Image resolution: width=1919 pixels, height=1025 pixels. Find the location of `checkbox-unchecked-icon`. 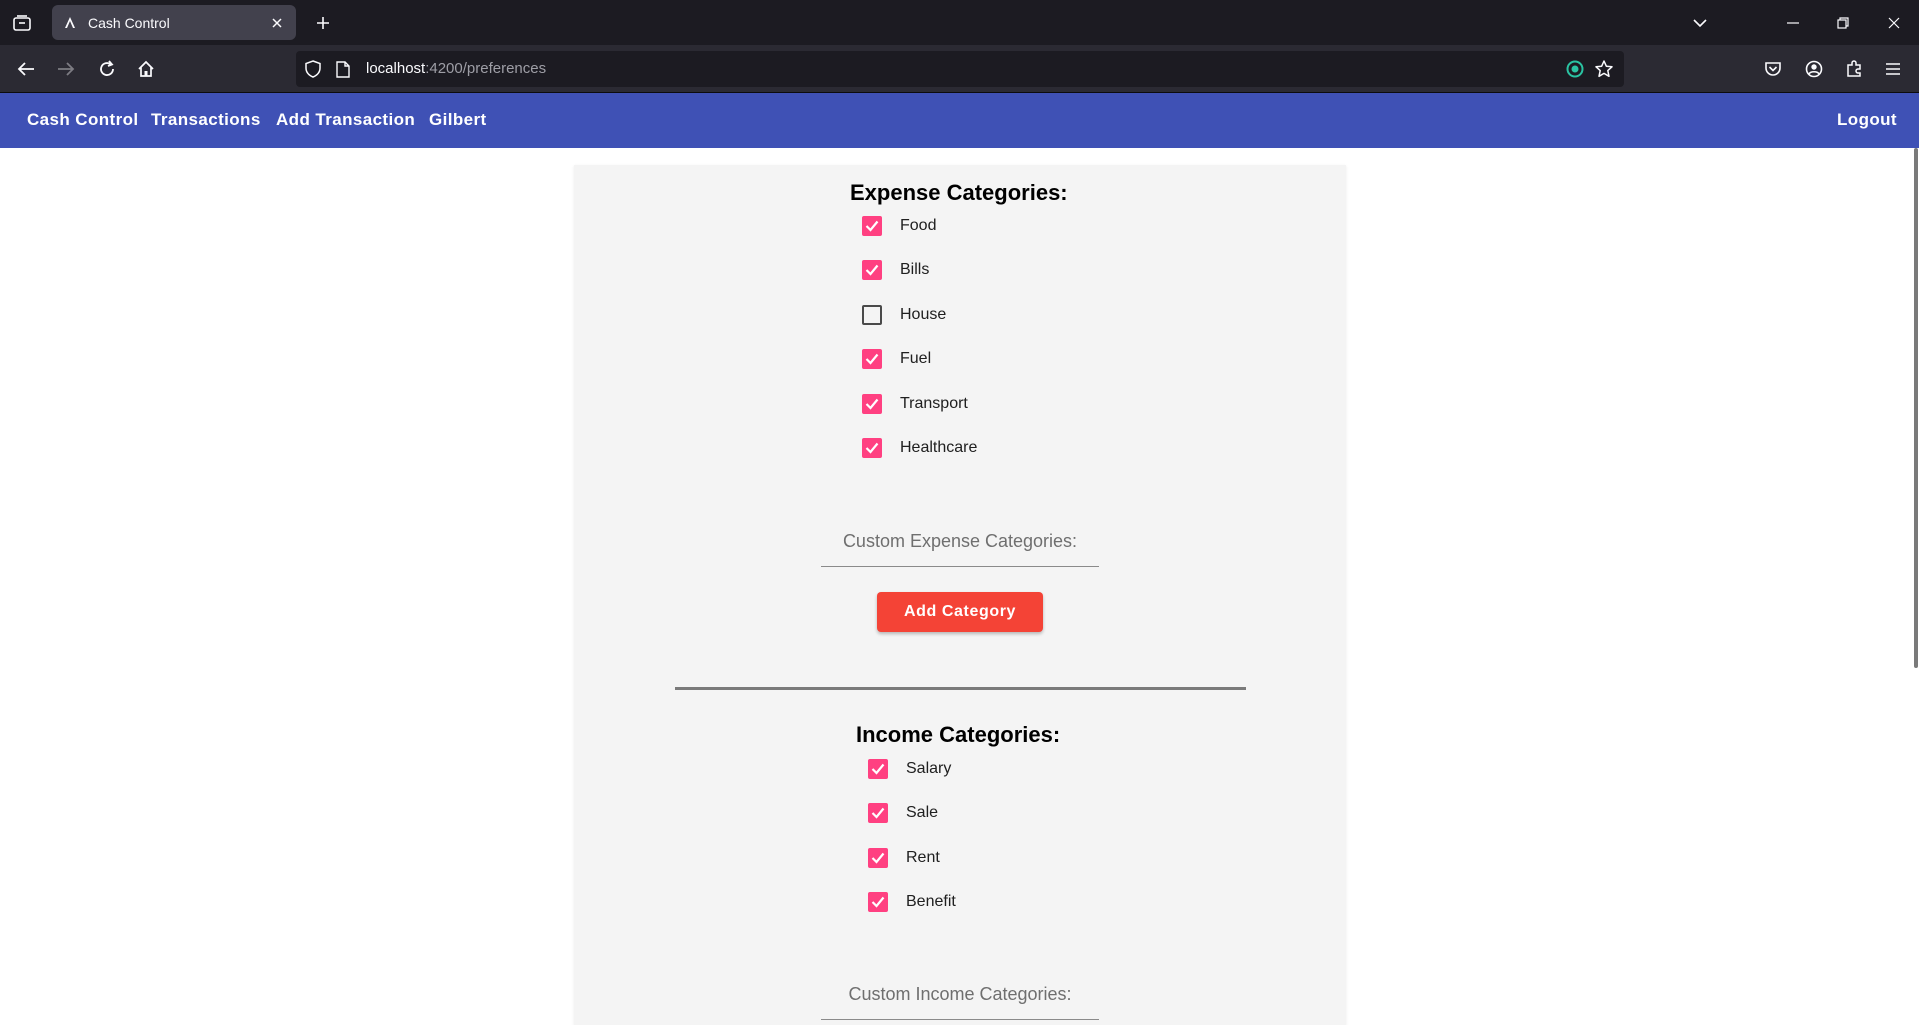

checkbox-unchecked-icon is located at coordinates (872, 315).